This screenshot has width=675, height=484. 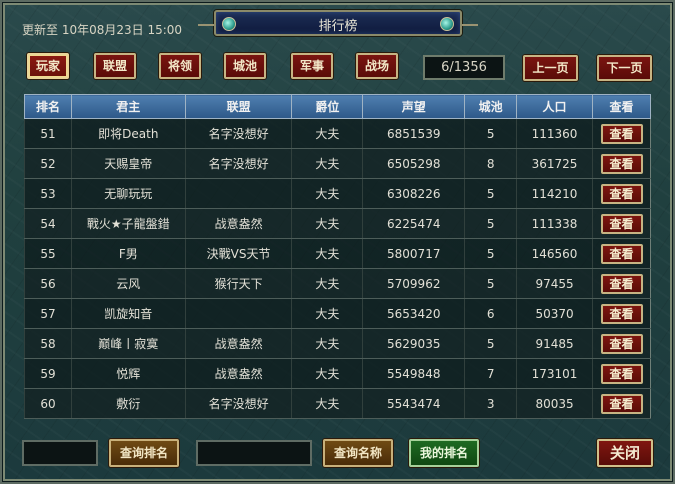 I want to click on table-row: 52 天赐皇帝 名字没想好 大夫 6505298 8 361725 查看, so click(x=337, y=163).